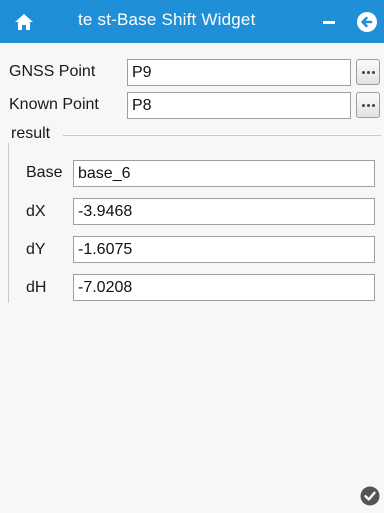 The height and width of the screenshot is (513, 384). What do you see at coordinates (239, 105) in the screenshot?
I see `known-point-input` at bounding box center [239, 105].